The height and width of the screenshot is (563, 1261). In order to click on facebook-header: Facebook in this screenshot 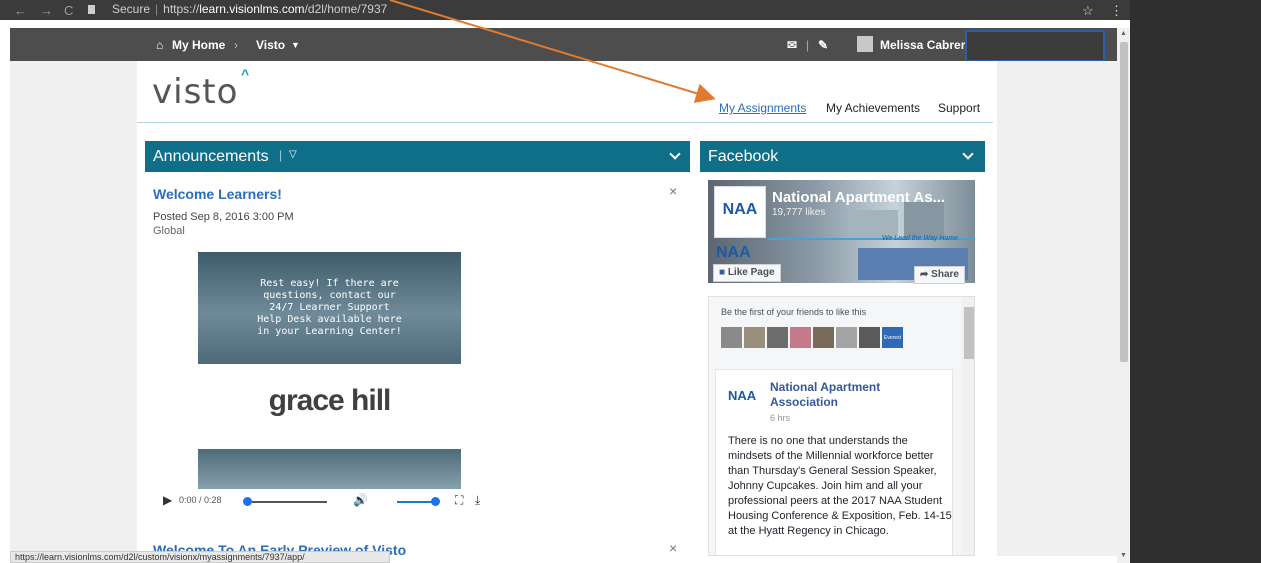, I will do `click(842, 156)`.